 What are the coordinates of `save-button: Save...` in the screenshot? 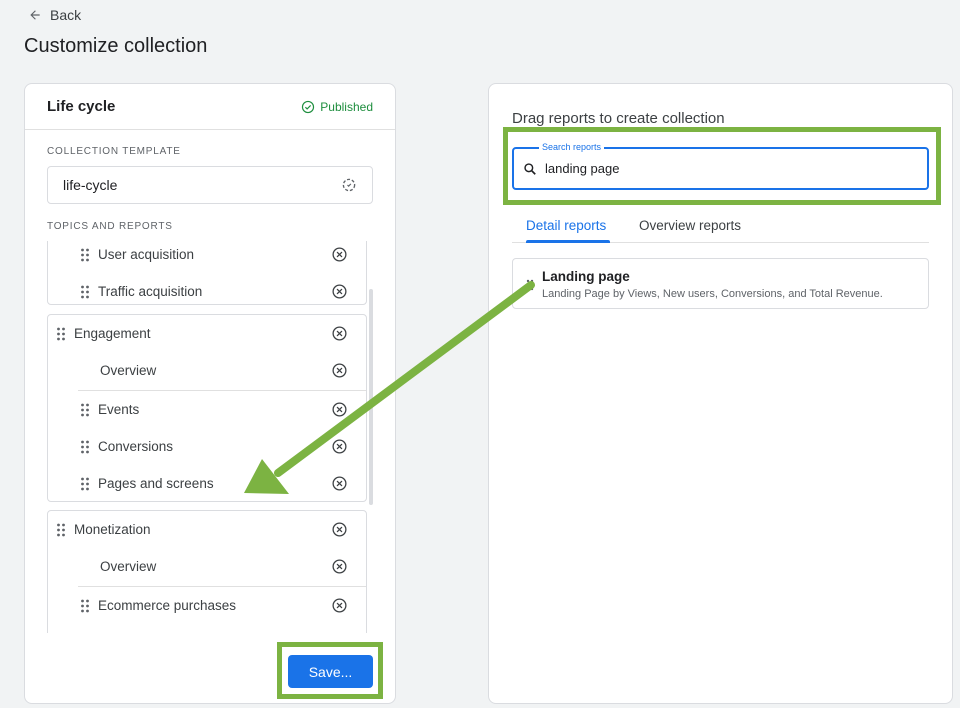 It's located at (330, 671).